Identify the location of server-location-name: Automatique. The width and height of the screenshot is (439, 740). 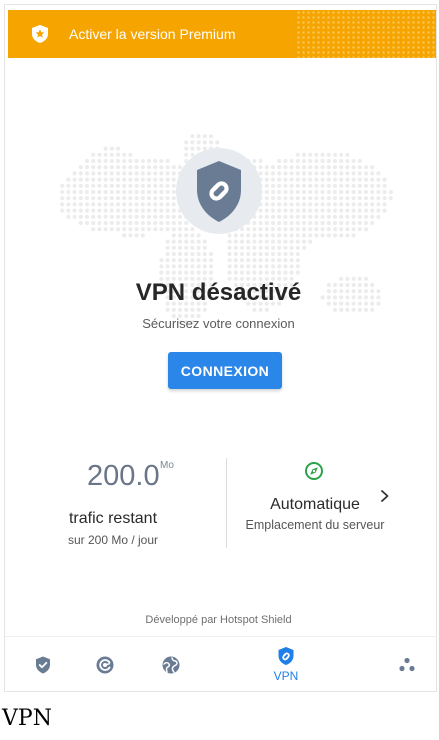
(315, 505).